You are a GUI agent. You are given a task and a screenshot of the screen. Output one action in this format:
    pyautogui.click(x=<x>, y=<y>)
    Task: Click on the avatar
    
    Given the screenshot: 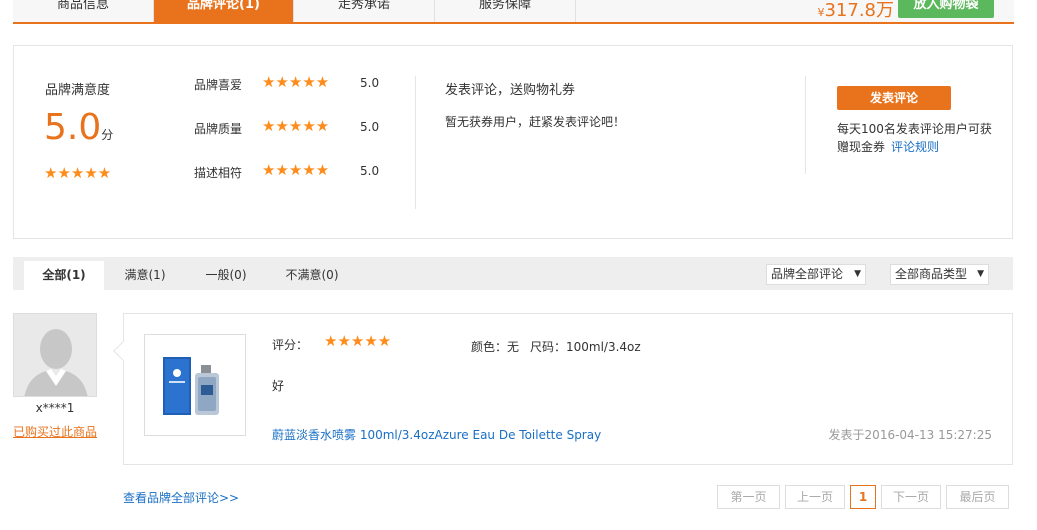 What is the action you would take?
    pyautogui.click(x=55, y=355)
    